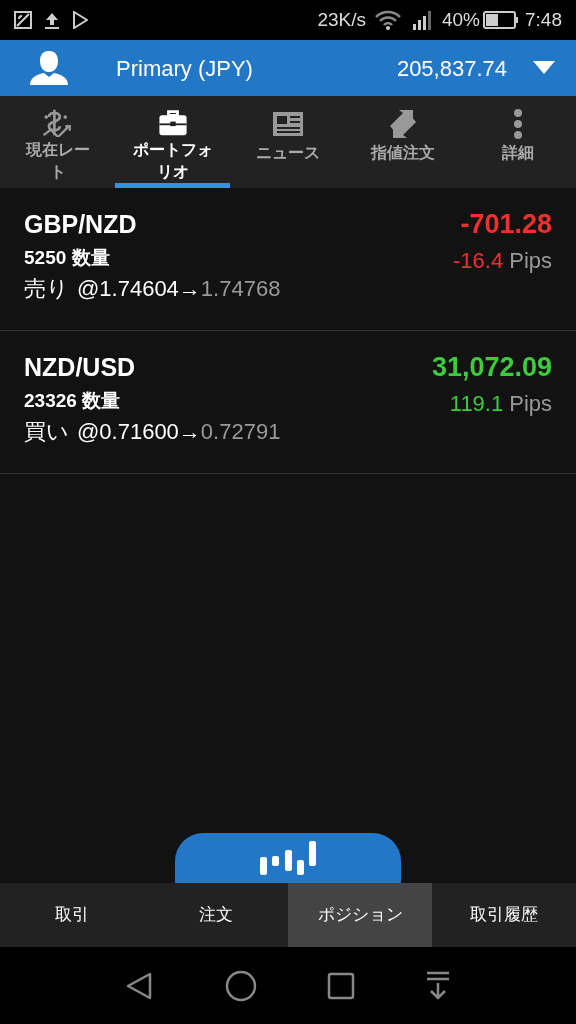 This screenshot has width=576, height=1024. What do you see at coordinates (49, 68) in the screenshot?
I see `user-icon` at bounding box center [49, 68].